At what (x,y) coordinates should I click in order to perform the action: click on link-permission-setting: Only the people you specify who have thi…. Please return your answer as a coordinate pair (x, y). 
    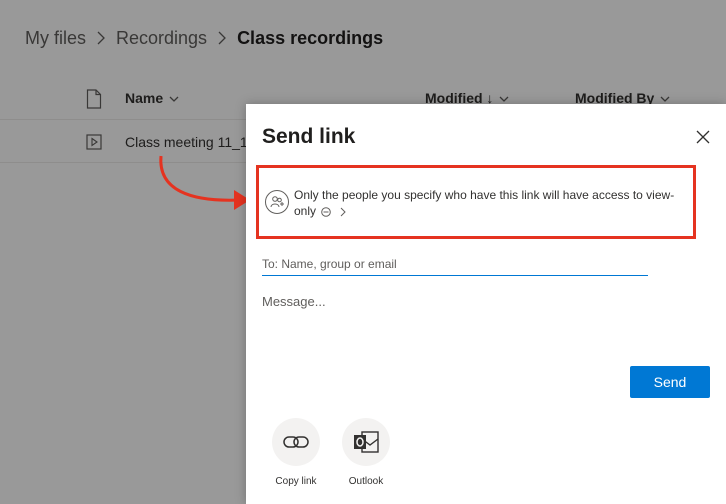
    Looking at the image, I should click on (476, 202).